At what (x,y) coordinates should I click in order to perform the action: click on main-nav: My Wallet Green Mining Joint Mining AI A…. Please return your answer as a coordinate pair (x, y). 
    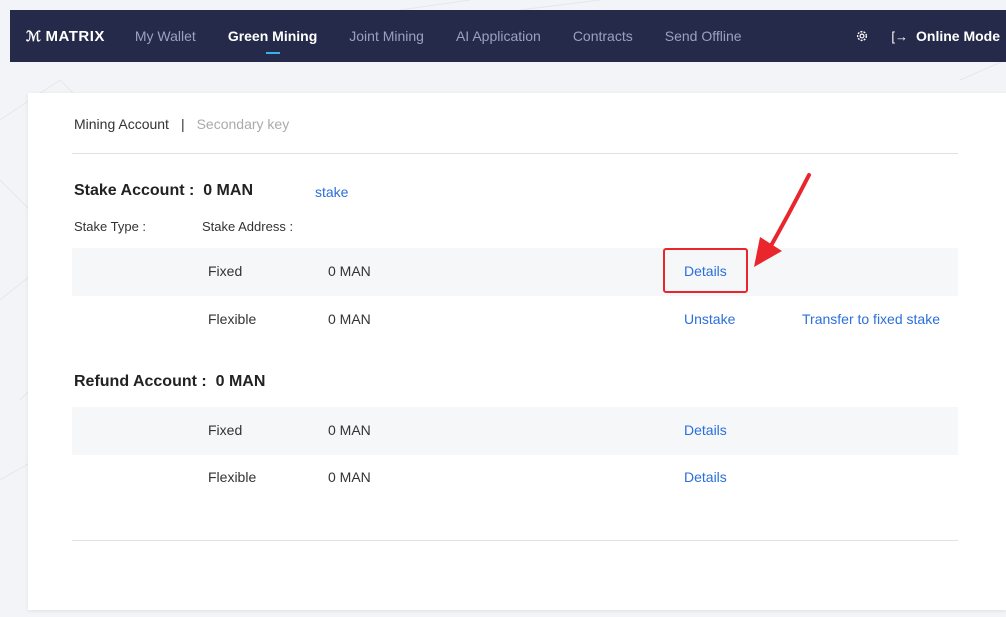
    Looking at the image, I should click on (438, 36).